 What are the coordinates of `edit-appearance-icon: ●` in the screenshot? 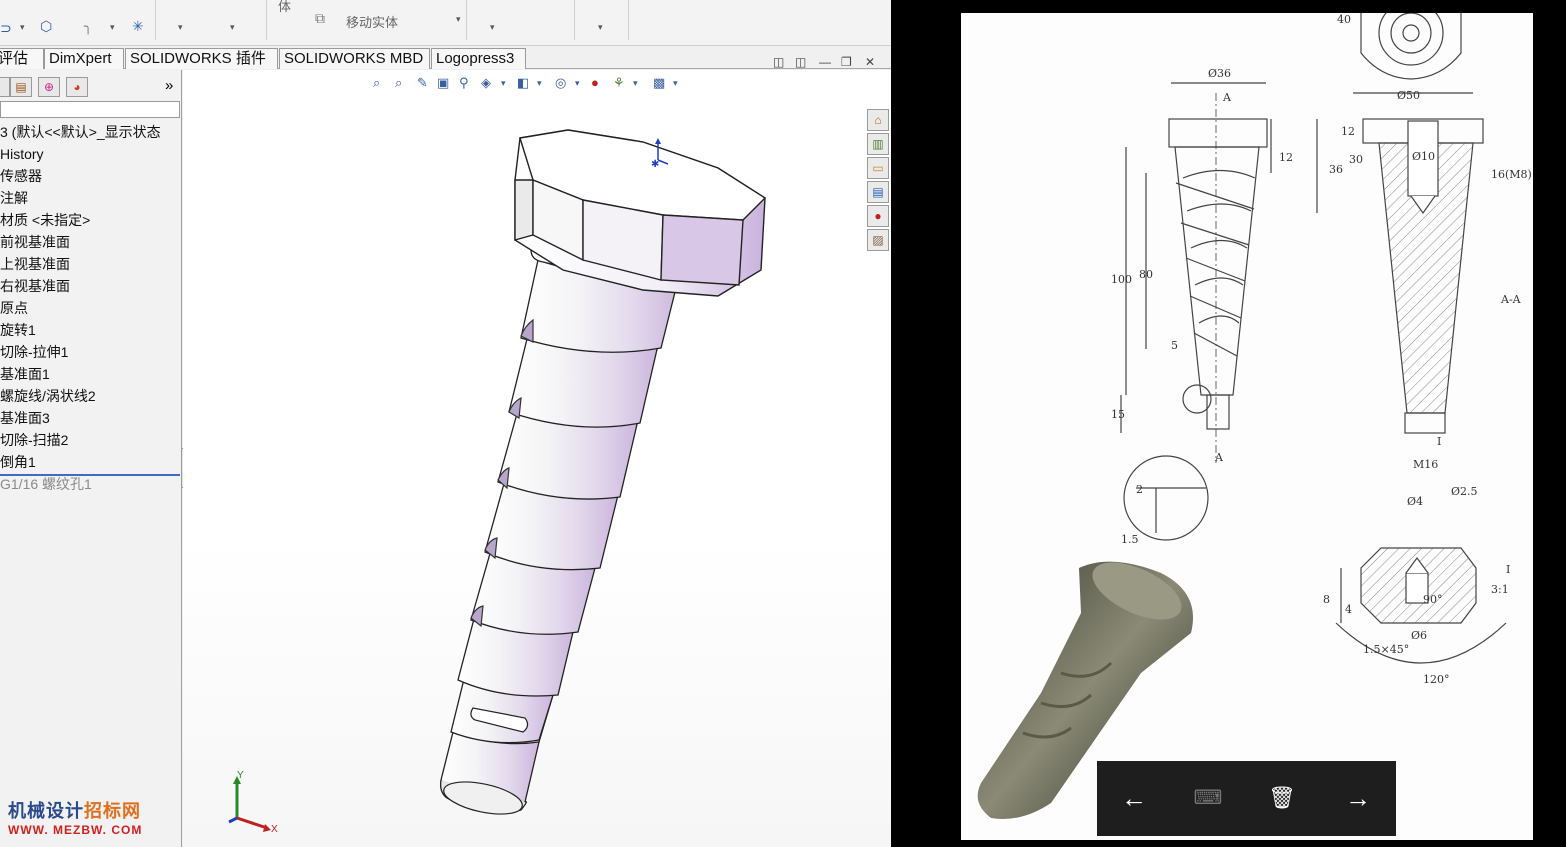 It's located at (595, 82).